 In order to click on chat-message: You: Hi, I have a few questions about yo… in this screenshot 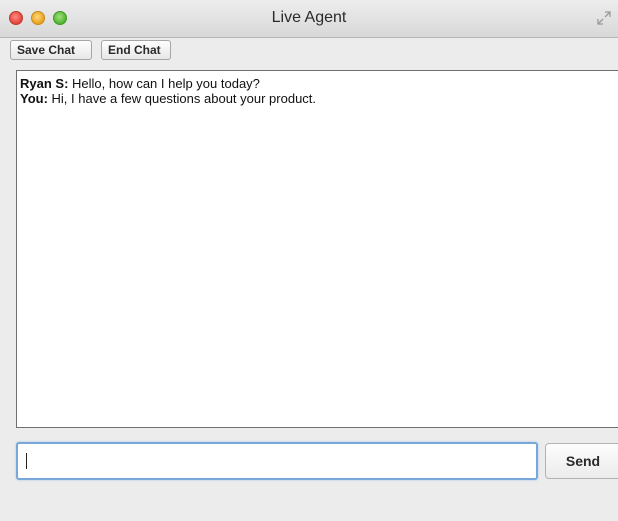, I will do `click(319, 98)`.